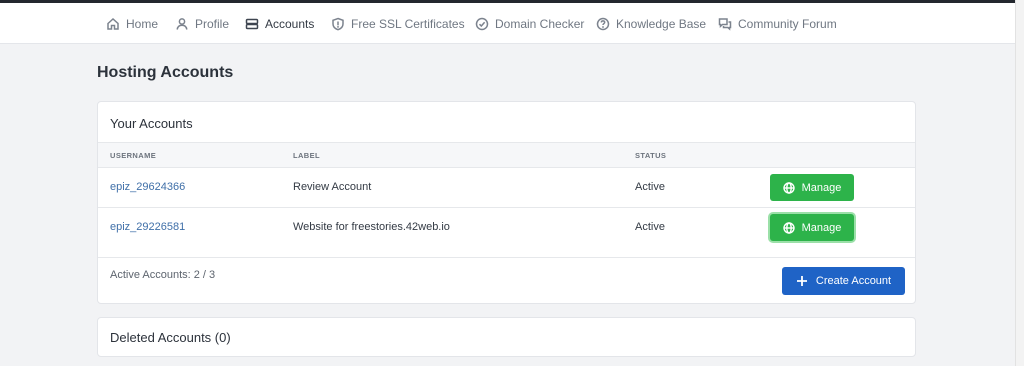 Image resolution: width=1024 pixels, height=366 pixels. What do you see at coordinates (133, 155) in the screenshot?
I see `column-username: USERNAME` at bounding box center [133, 155].